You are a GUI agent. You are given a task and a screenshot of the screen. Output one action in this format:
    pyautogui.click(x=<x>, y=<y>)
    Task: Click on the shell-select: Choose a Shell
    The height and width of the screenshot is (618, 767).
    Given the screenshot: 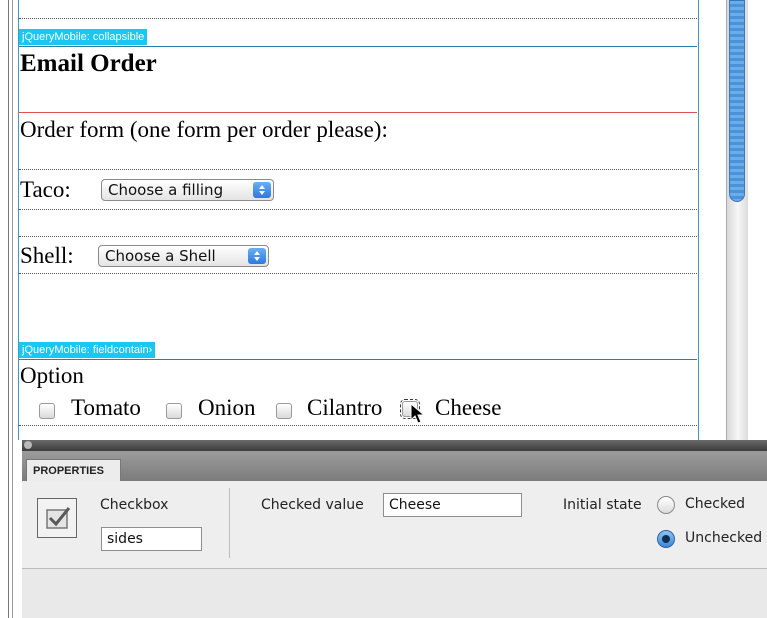 What is the action you would take?
    pyautogui.click(x=183, y=256)
    